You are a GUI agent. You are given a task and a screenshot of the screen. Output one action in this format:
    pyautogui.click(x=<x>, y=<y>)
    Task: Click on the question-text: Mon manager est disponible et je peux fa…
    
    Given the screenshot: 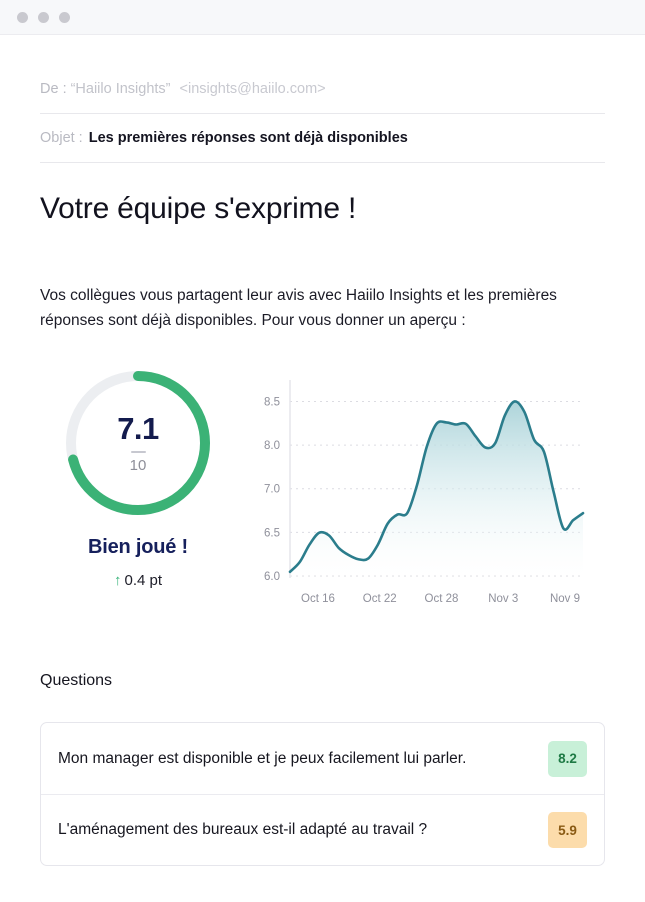 What is the action you would take?
    pyautogui.click(x=262, y=758)
    